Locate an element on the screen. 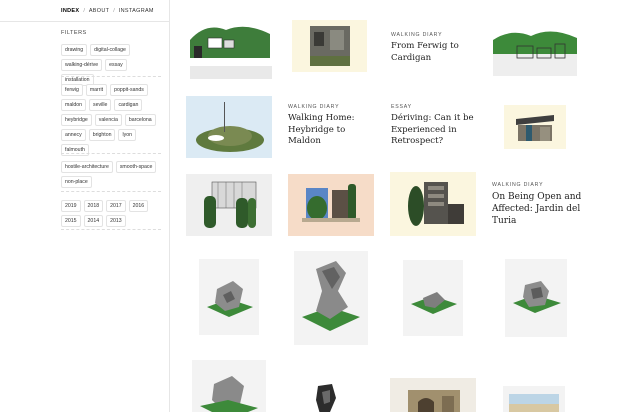  nav-index-link: INDEX is located at coordinates (70, 11).